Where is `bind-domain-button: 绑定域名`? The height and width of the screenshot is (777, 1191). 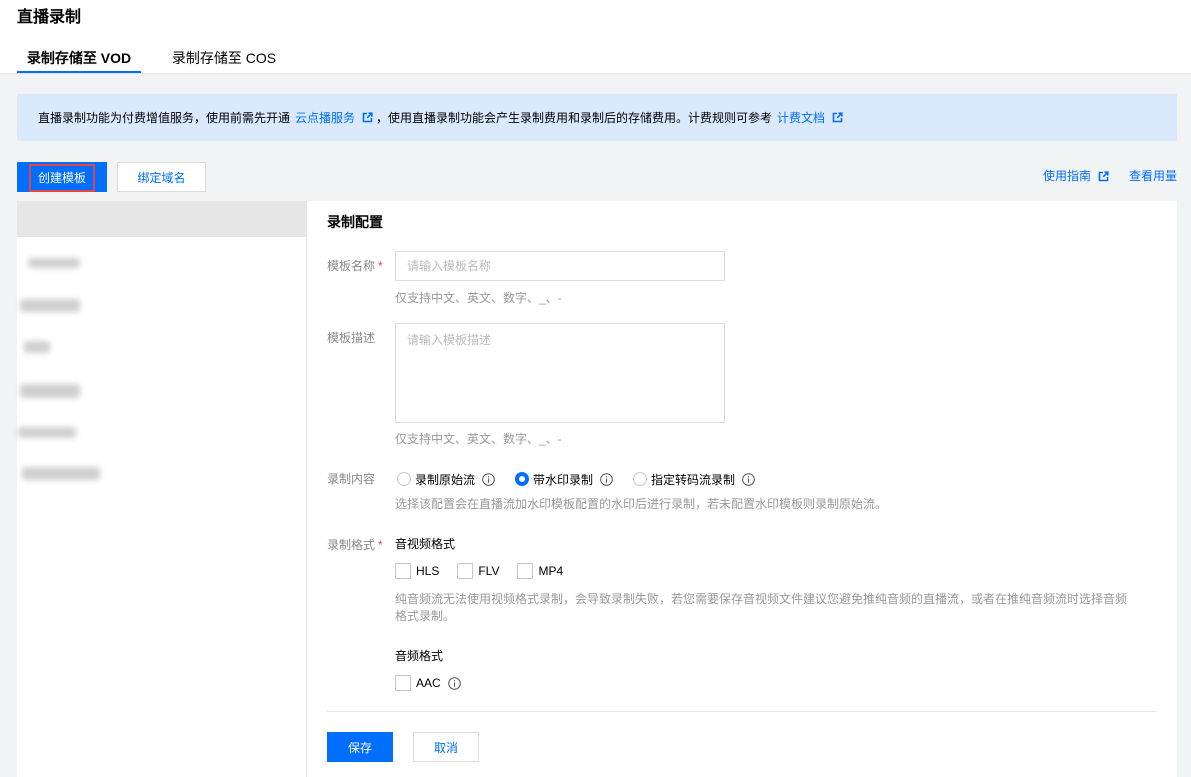
bind-domain-button: 绑定域名 is located at coordinates (161, 177).